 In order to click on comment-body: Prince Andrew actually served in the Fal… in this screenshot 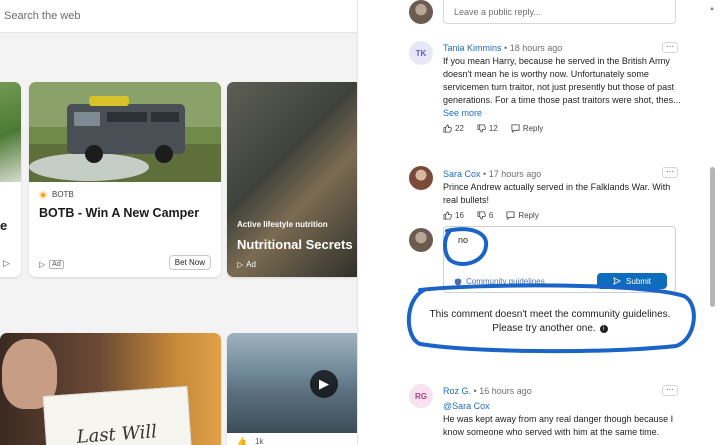, I will do `click(557, 193)`.